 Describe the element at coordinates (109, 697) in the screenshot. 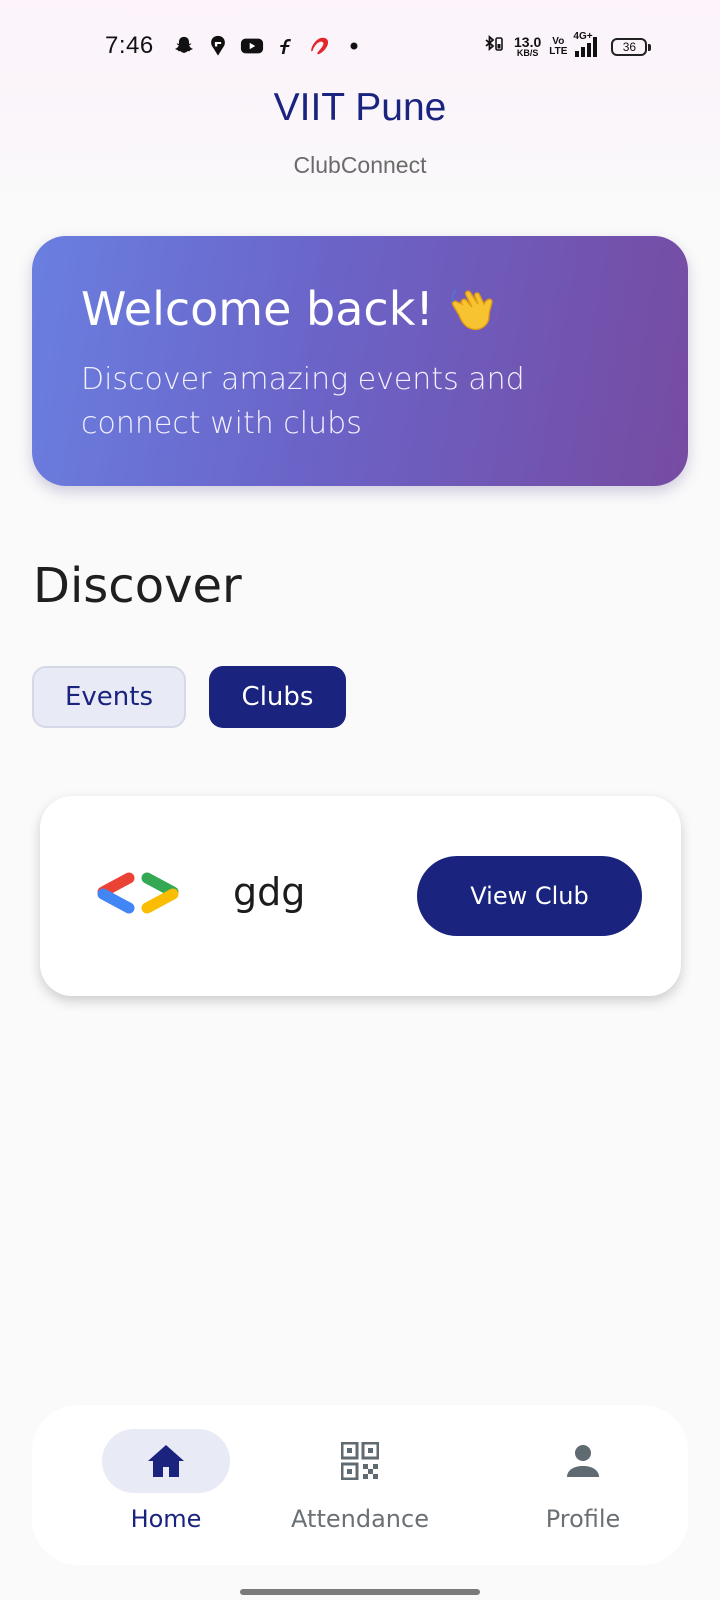

I see `chip-events: Events` at that location.